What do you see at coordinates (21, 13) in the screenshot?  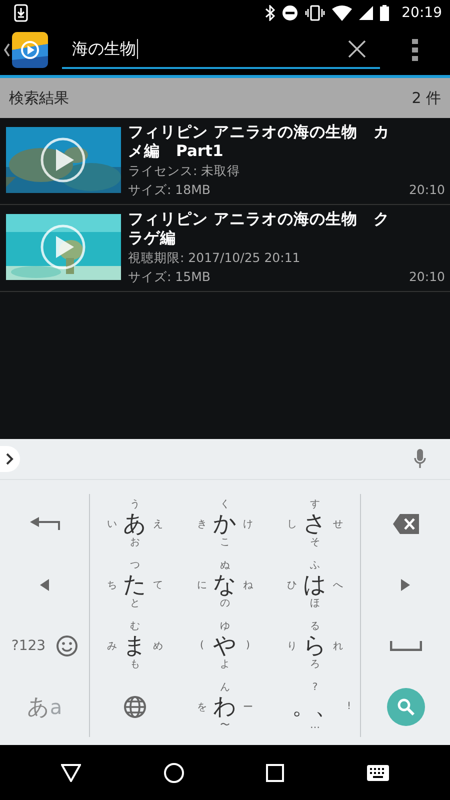 I see `download-icon` at bounding box center [21, 13].